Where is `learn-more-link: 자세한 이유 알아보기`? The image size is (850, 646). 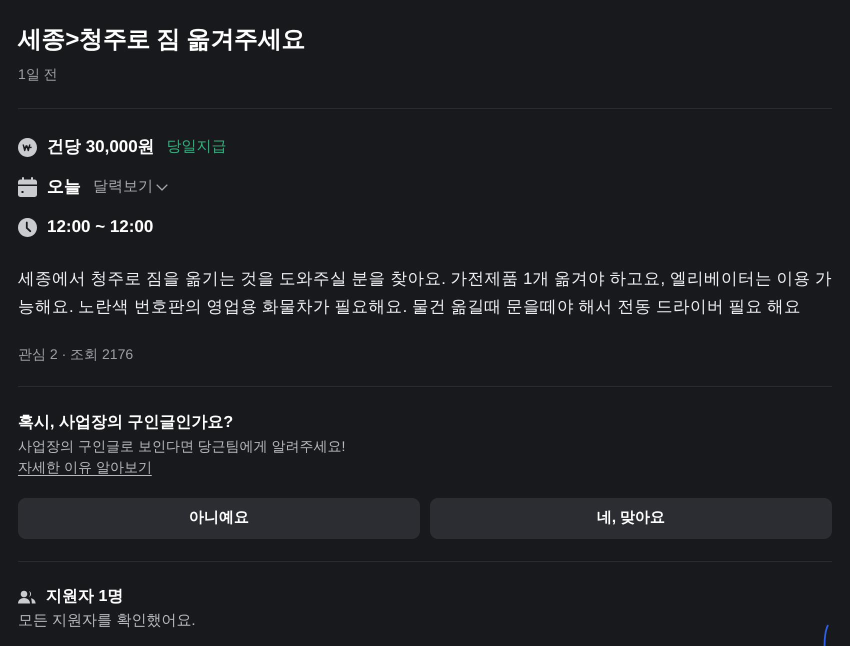
learn-more-link: 자세한 이유 알아보기 is located at coordinates (85, 467).